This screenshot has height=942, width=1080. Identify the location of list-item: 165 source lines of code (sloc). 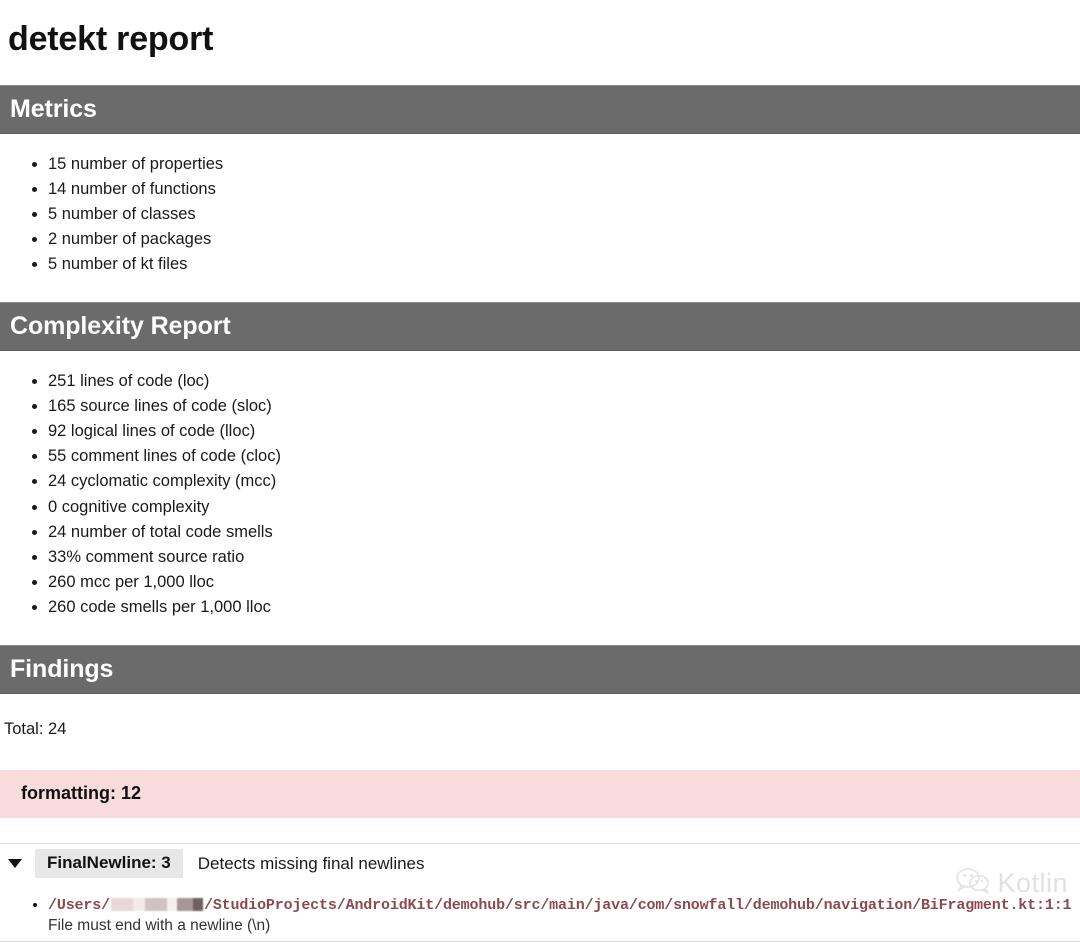
(564, 406).